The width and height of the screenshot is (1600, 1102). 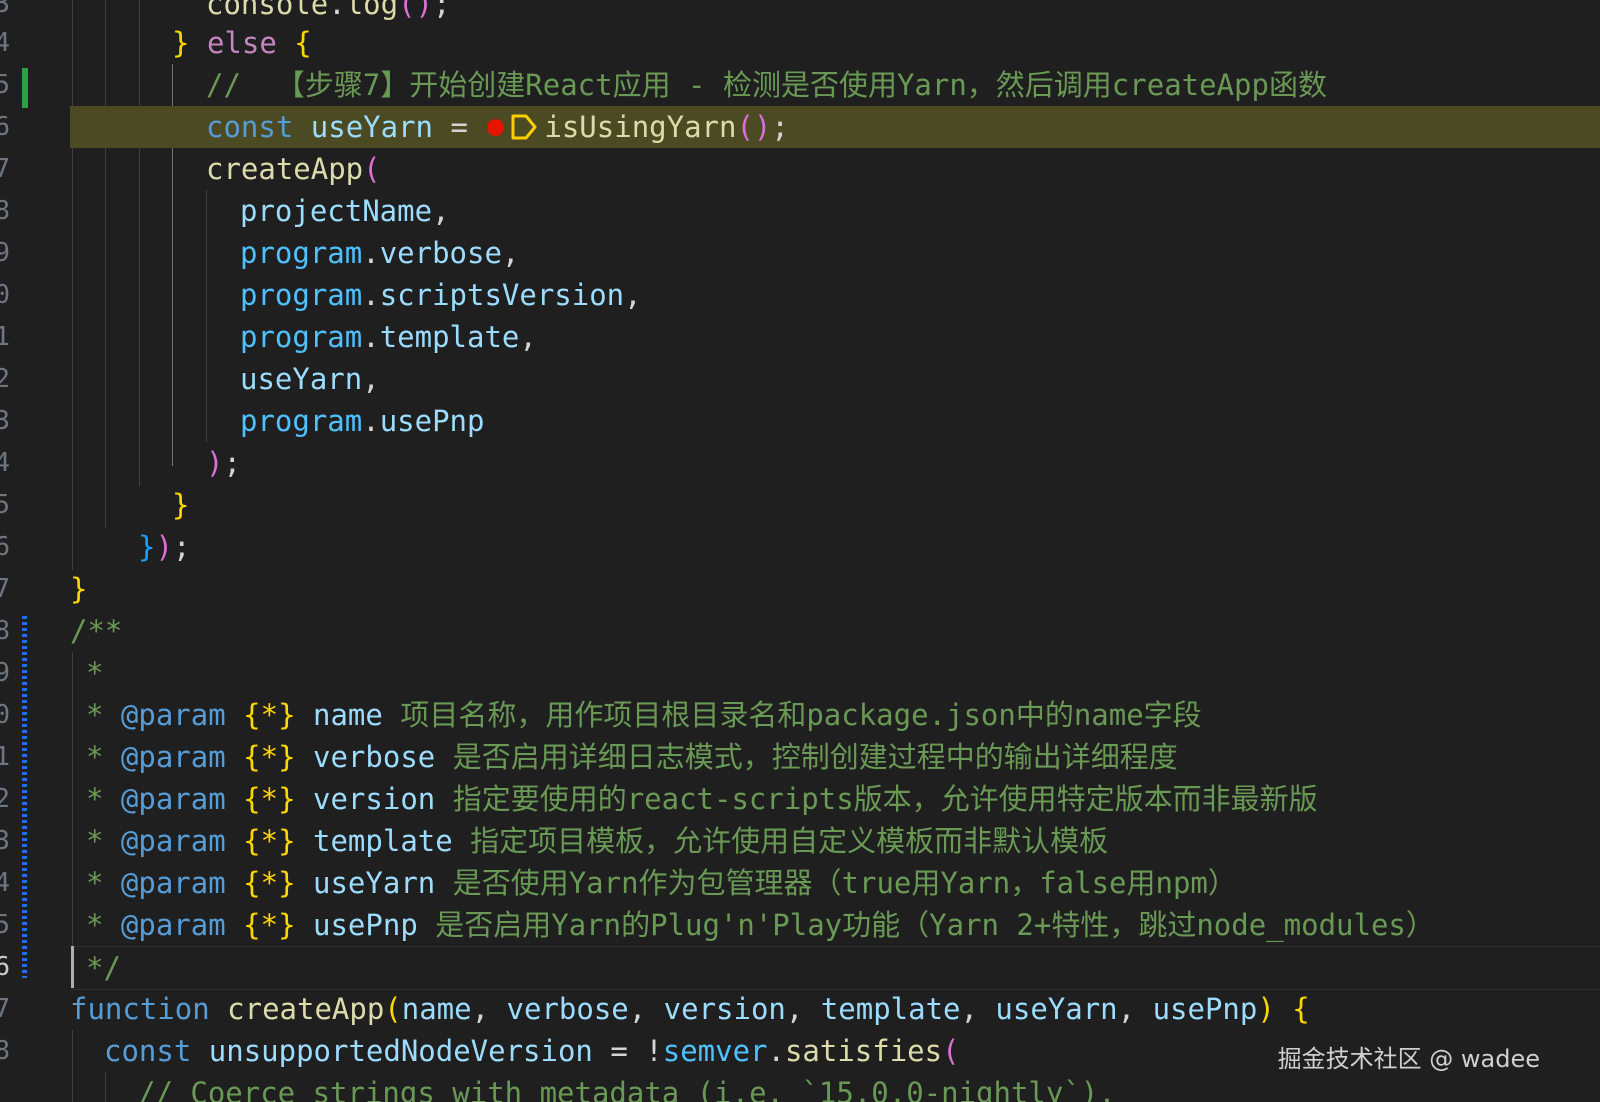 What do you see at coordinates (374, 883) in the screenshot?
I see `jsdoc-param-name: useYarn` at bounding box center [374, 883].